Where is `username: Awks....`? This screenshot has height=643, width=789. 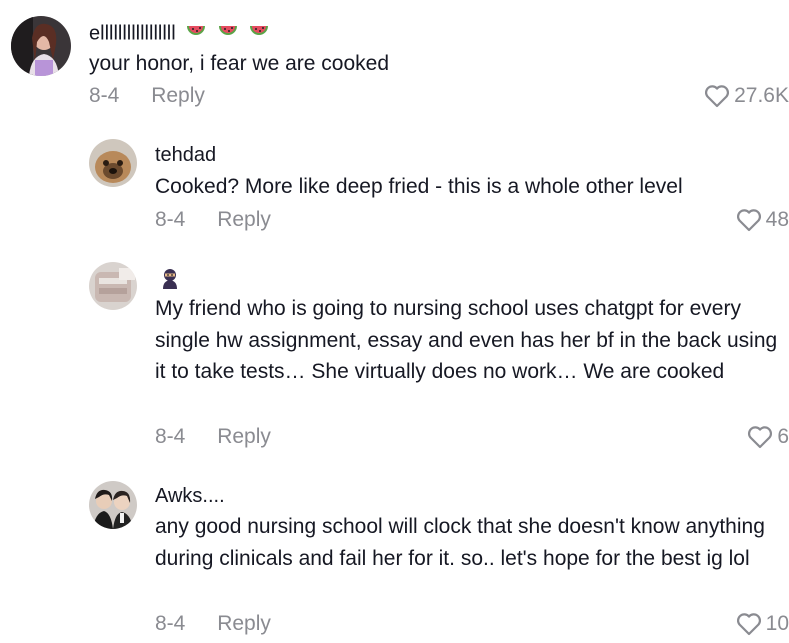 username: Awks.... is located at coordinates (190, 496).